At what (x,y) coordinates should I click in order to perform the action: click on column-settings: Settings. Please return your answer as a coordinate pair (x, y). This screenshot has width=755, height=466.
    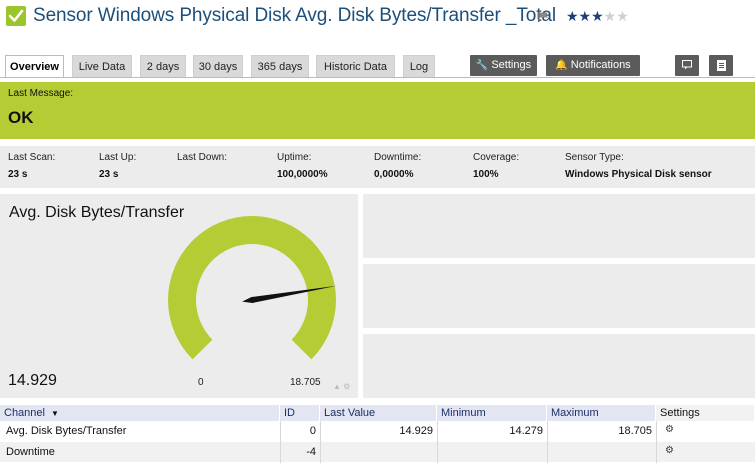
    Looking at the image, I should click on (705, 413).